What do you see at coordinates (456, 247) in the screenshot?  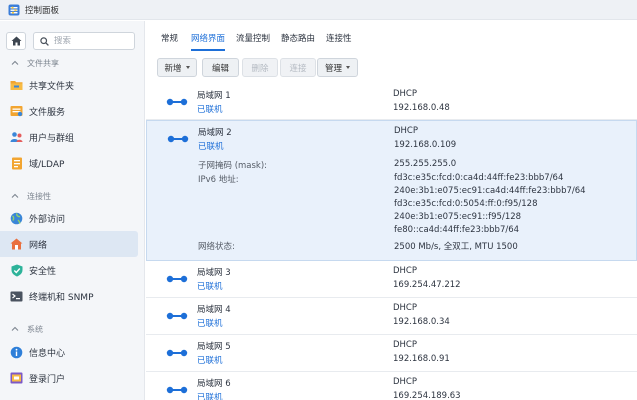 I see `network-status-value: 2500 Mb/s, 全双工, MTU 1500` at bounding box center [456, 247].